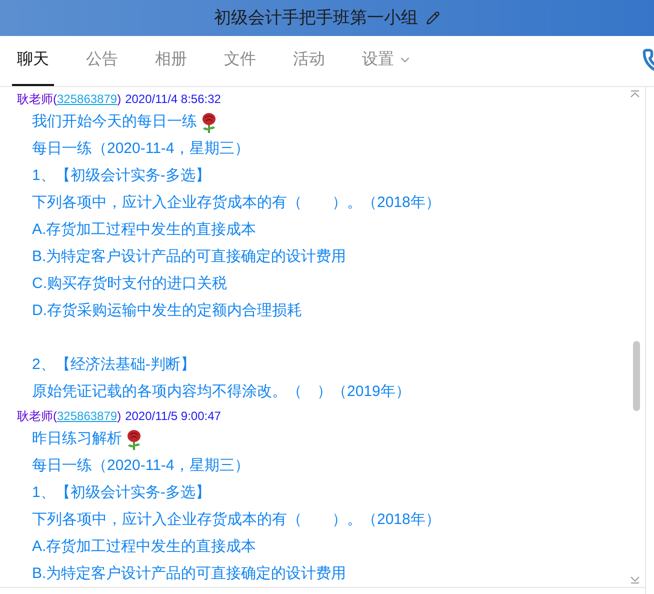  What do you see at coordinates (221, 392) in the screenshot?
I see `message-text: 原始凭证记载的各项内容均不得涂改。（ ）（2019年）` at bounding box center [221, 392].